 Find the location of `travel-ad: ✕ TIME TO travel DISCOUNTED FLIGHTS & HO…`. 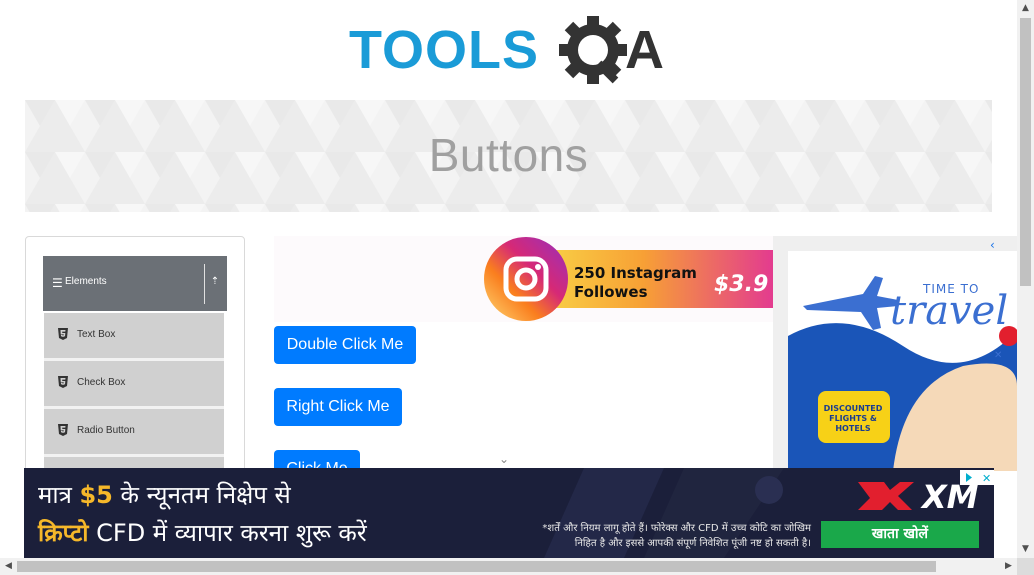

travel-ad: ✕ TIME TO travel DISCOUNTED FLIGHTS & HO… is located at coordinates (895, 353).